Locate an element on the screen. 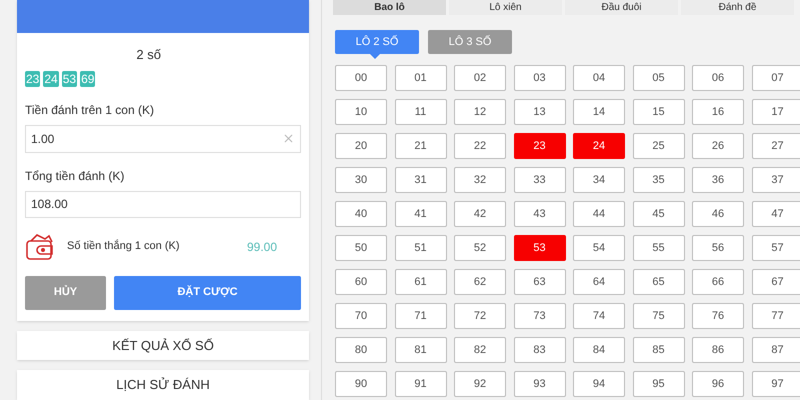 The image size is (800, 400). menu-link: KẾT QUẢ XỔ SỐ is located at coordinates (163, 345).